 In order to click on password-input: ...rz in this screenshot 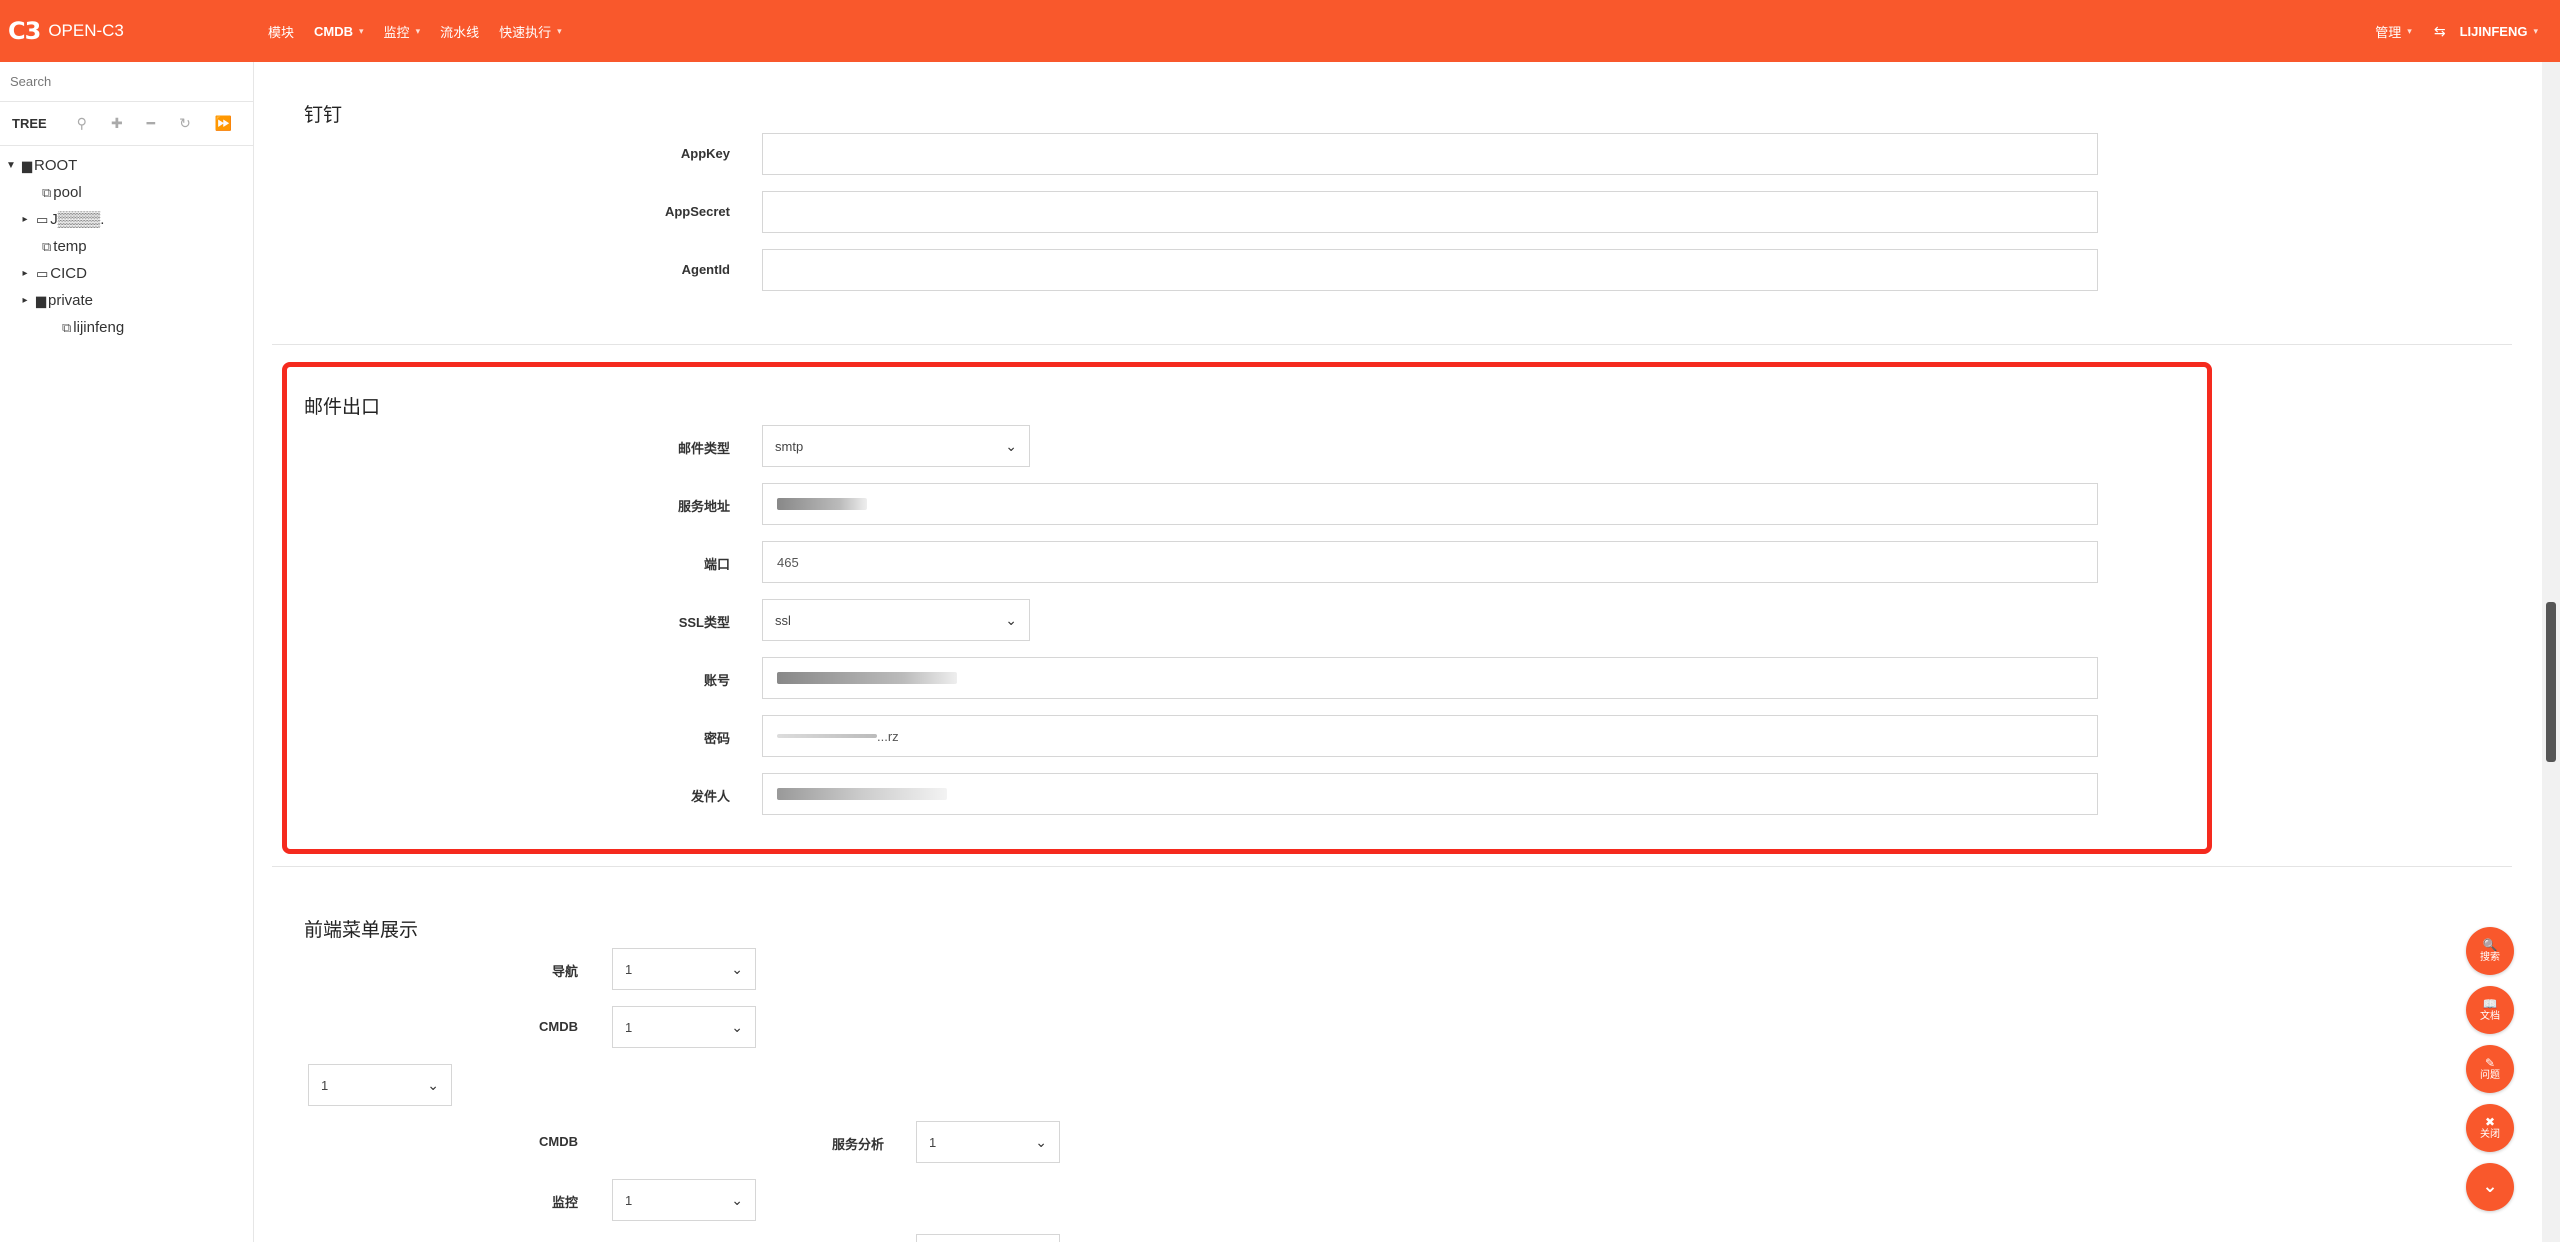, I will do `click(1430, 736)`.